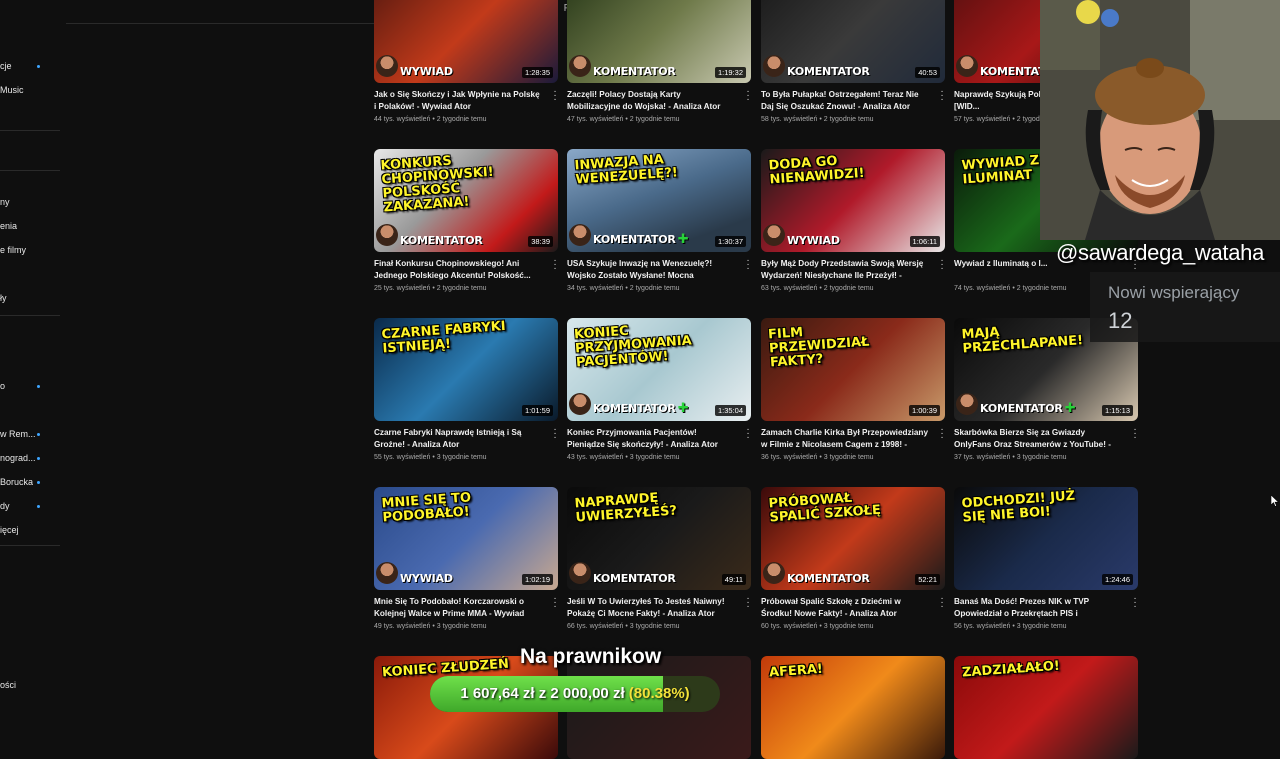  I want to click on video-metadata: 49 tys. wyświetleń • 3 tygodnie temu, so click(430, 626).